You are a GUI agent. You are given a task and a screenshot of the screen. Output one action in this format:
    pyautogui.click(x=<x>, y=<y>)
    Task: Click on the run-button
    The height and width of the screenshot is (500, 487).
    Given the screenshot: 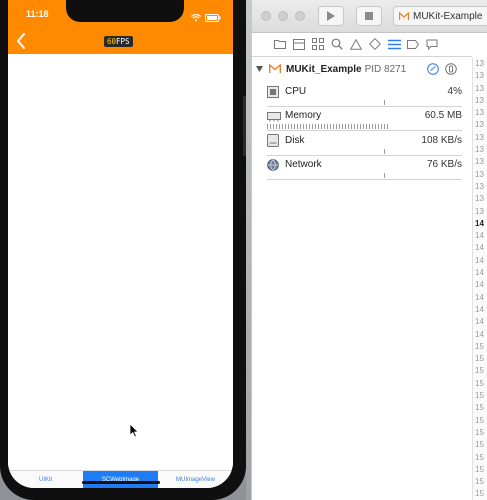 What is the action you would take?
    pyautogui.click(x=331, y=16)
    